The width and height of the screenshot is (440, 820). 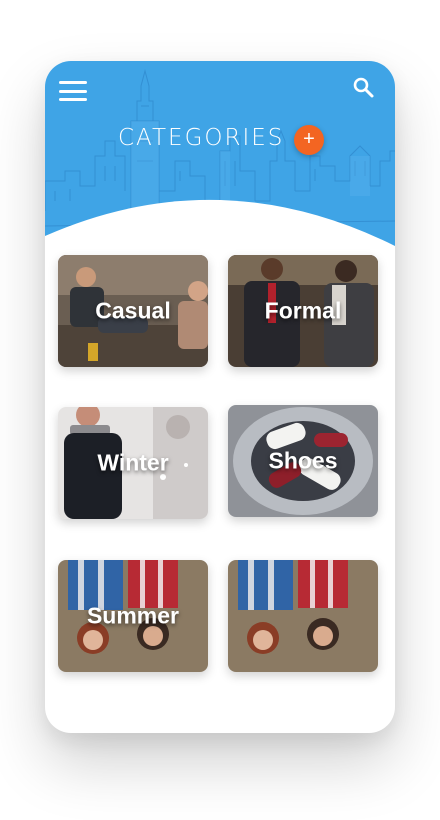 I want to click on category-label: Winter, so click(x=133, y=462).